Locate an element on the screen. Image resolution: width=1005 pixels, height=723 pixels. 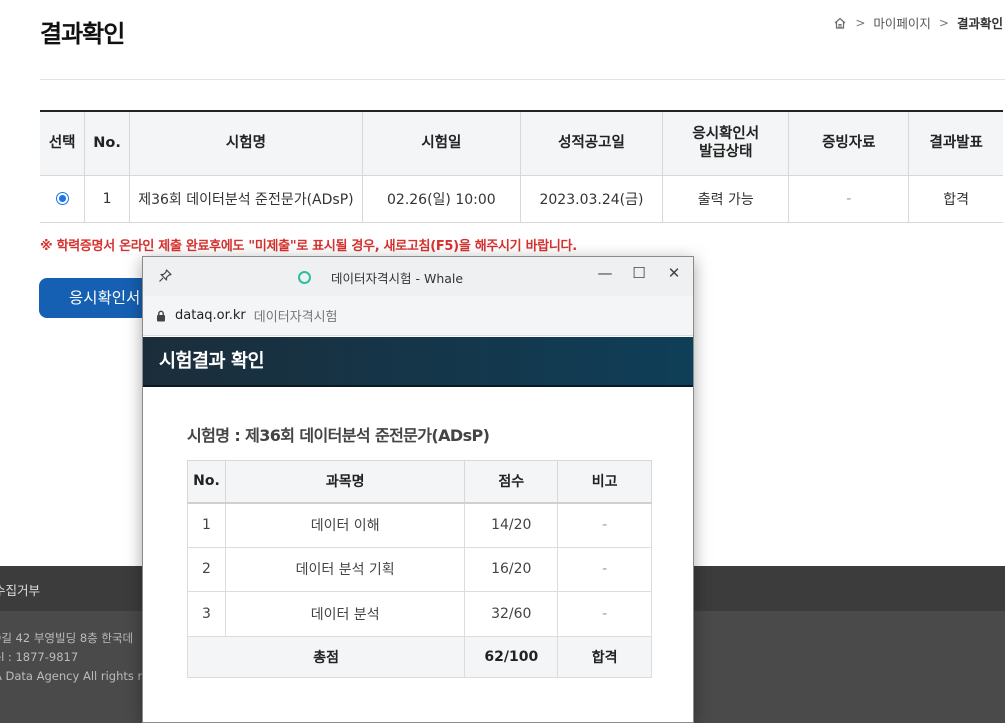
footer-phone: el : 1877-9817 is located at coordinates (39, 657).